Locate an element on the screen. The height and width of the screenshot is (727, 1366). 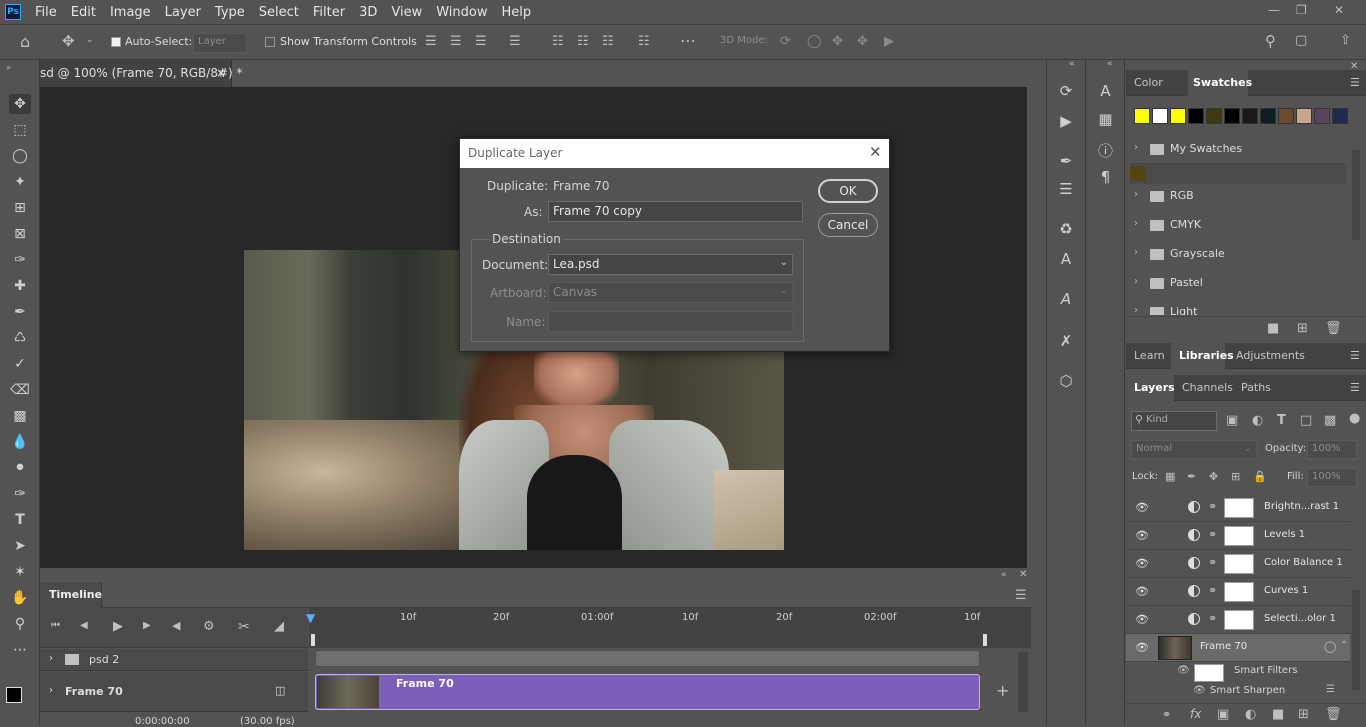
healing-brush-tool-icon: ✚ is located at coordinates (20, 286).